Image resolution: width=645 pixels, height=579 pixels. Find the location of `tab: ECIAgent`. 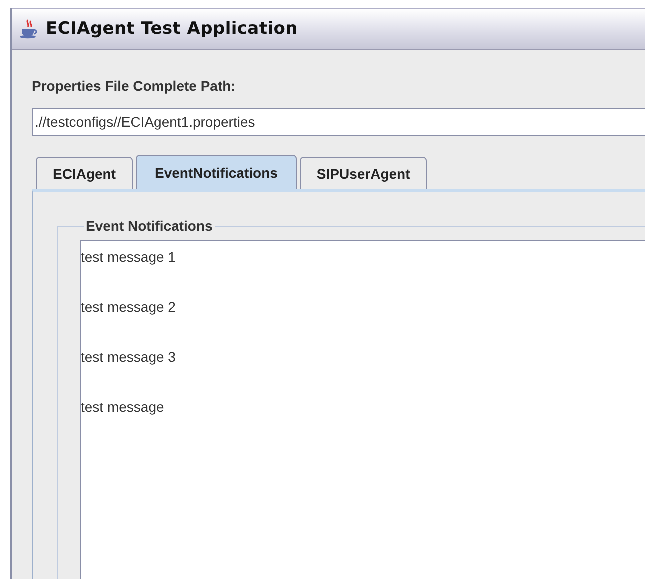

tab: ECIAgent is located at coordinates (84, 173).